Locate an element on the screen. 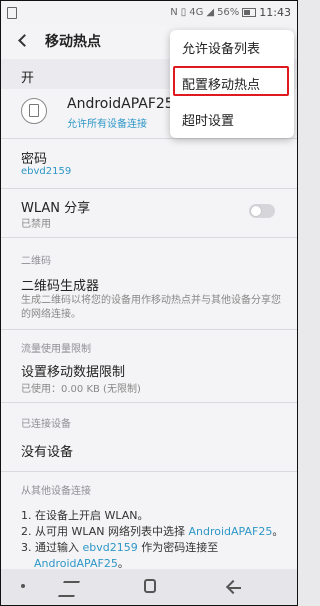 This screenshot has width=320, height=606. menu-item-label: 允许设备列表 is located at coordinates (221, 49).